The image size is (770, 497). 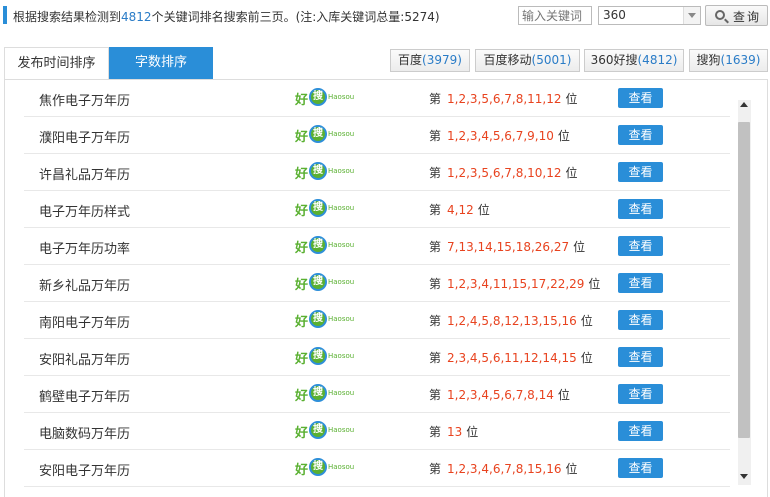 What do you see at coordinates (85, 360) in the screenshot?
I see `keyword-text: 安阳礼品万年历` at bounding box center [85, 360].